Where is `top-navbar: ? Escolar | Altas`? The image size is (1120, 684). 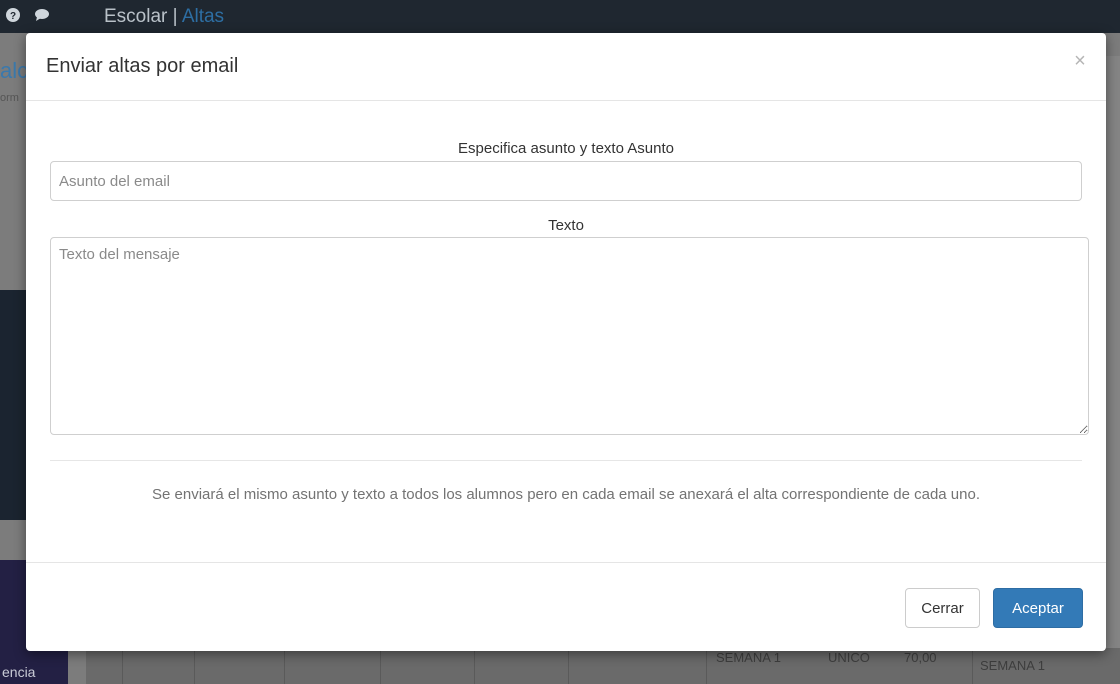
top-navbar: ? Escolar | Altas is located at coordinates (560, 16).